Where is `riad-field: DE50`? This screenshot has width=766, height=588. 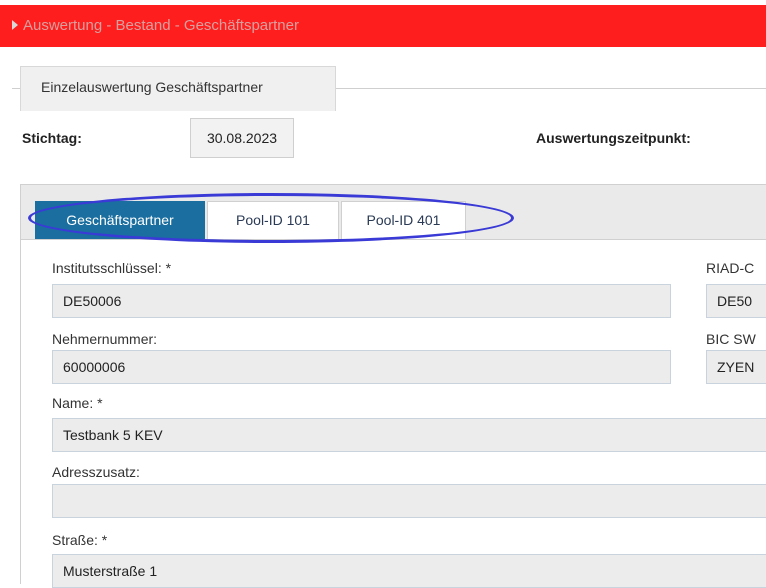
riad-field: DE50 is located at coordinates (736, 301).